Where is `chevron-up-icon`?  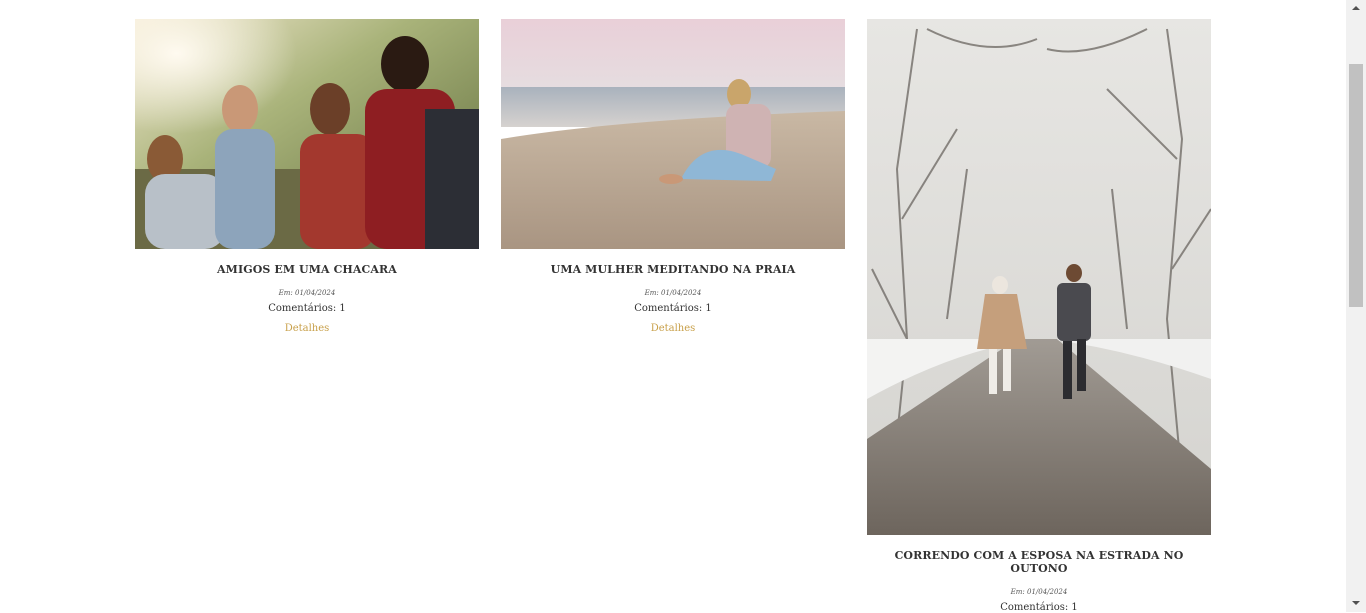 chevron-up-icon is located at coordinates (1356, 8).